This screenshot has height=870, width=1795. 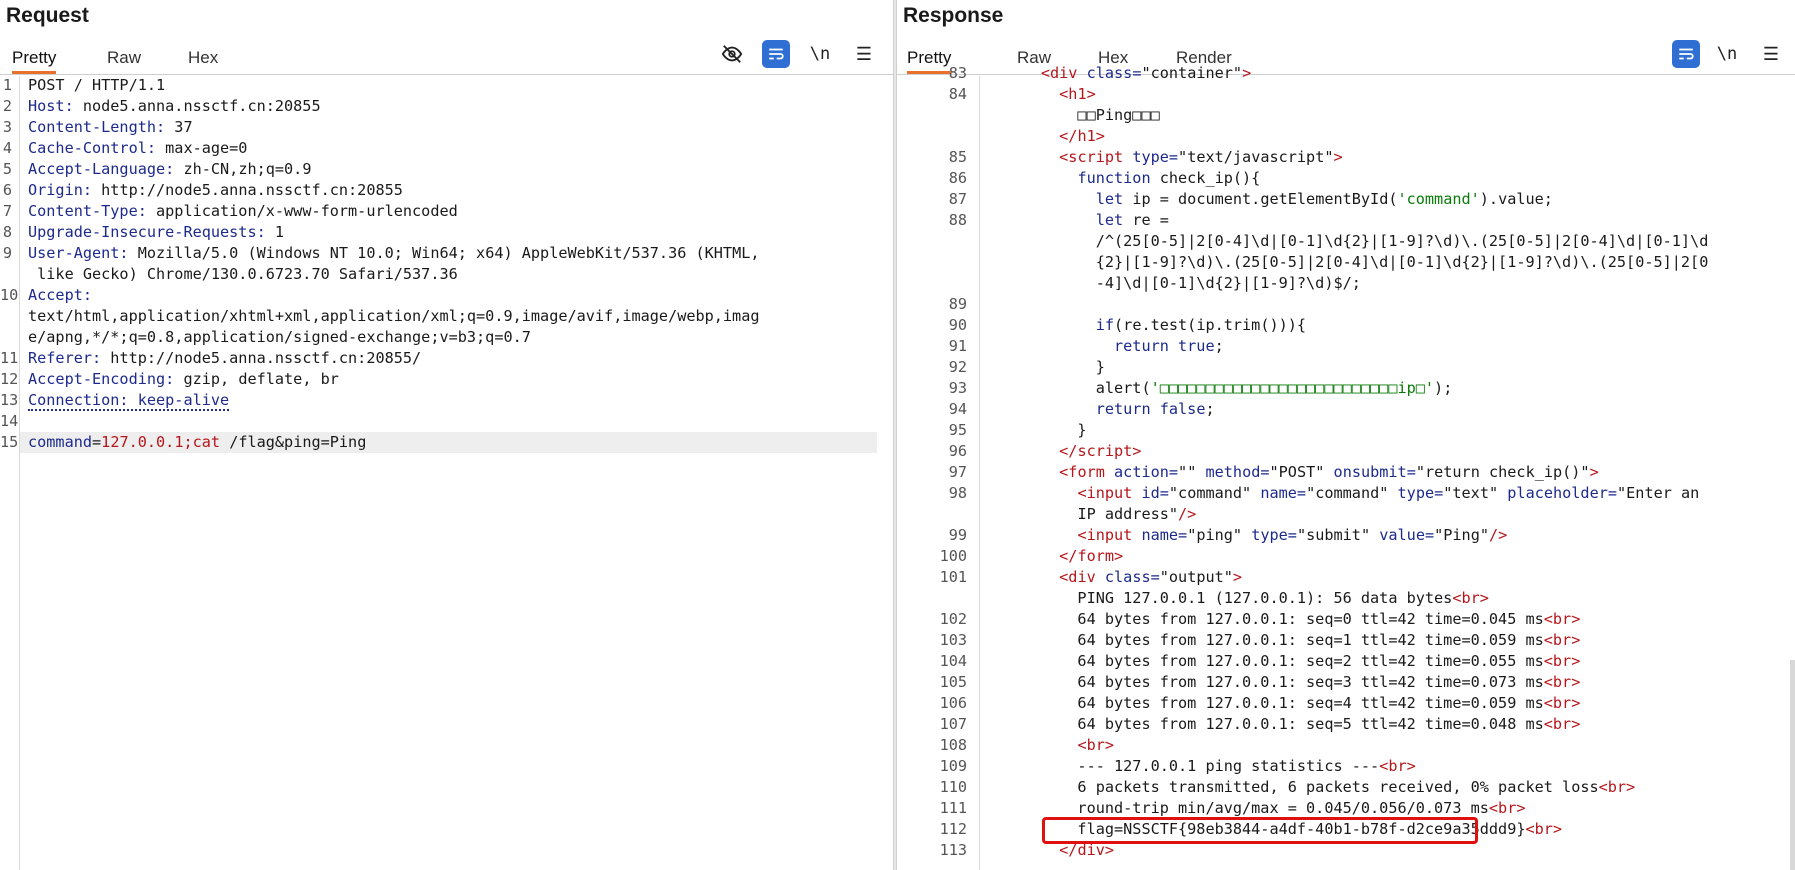 I want to click on code-line: 85 <script type="text/javascript">, so click(x=1346, y=158).